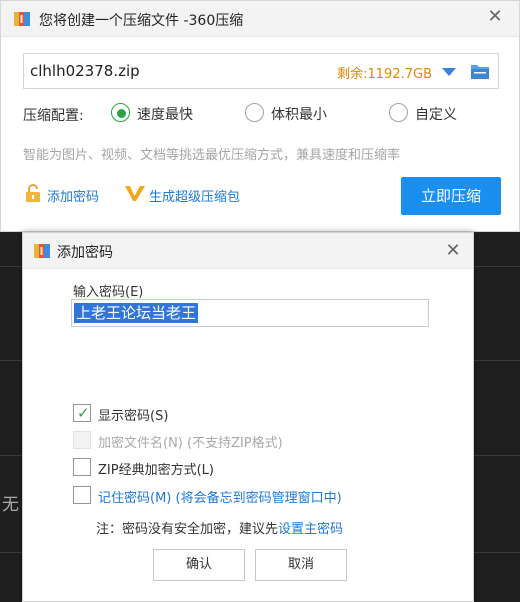 The image size is (520, 602). Describe the element at coordinates (53, 116) in the screenshot. I see `compression-config-label: 压缩配置:` at that location.